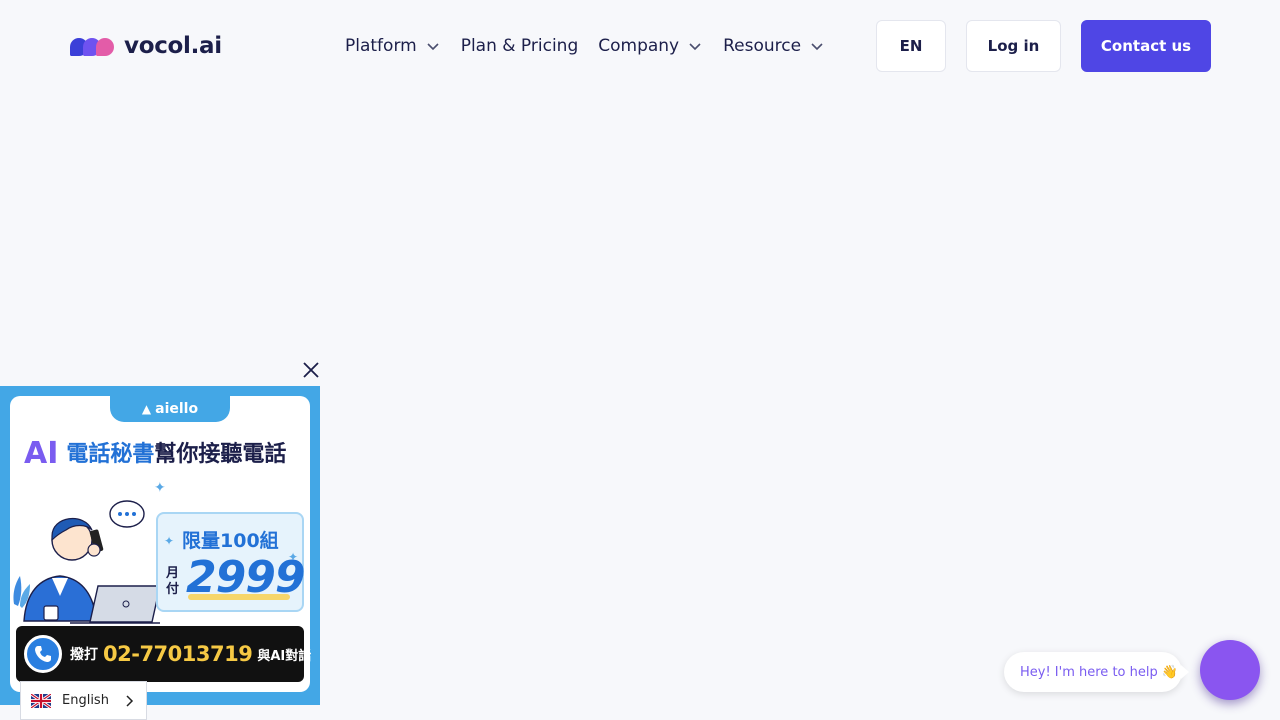 The width and height of the screenshot is (1280, 720). I want to click on language-label: English, so click(85, 700).